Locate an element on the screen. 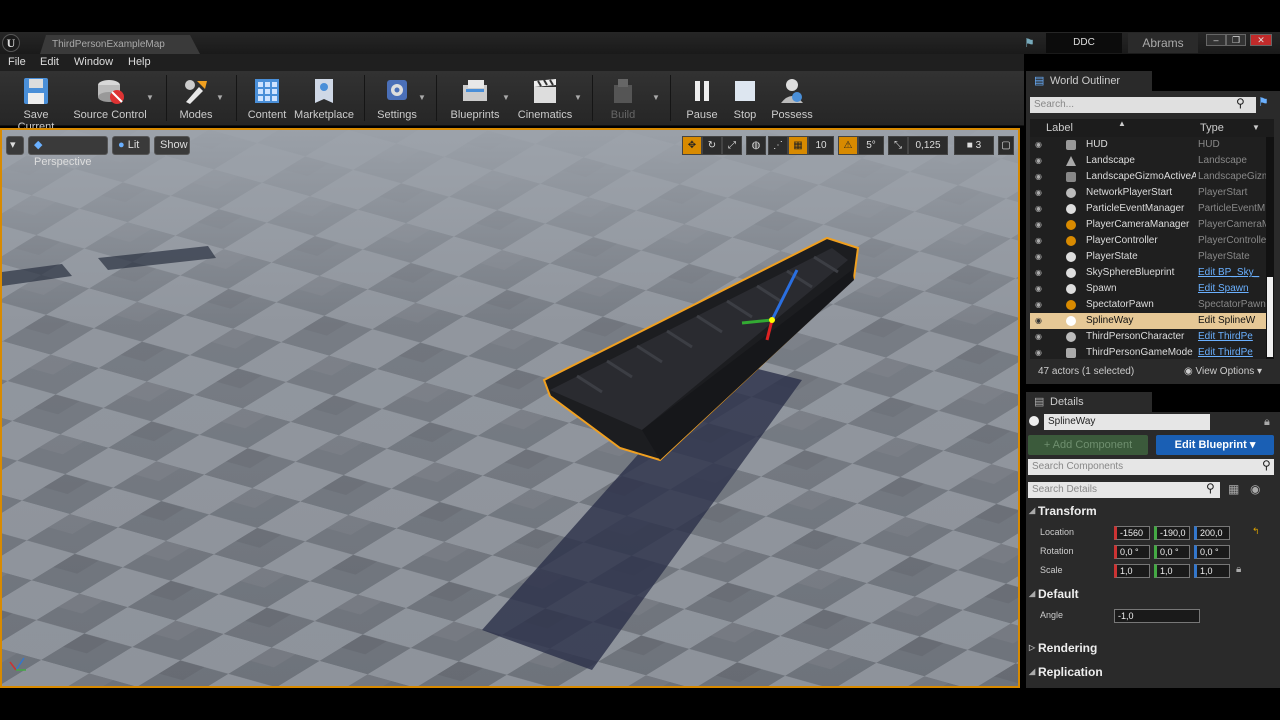 The width and height of the screenshot is (1280, 720). rotation-z-field: 0,0 ° is located at coordinates (1212, 552).